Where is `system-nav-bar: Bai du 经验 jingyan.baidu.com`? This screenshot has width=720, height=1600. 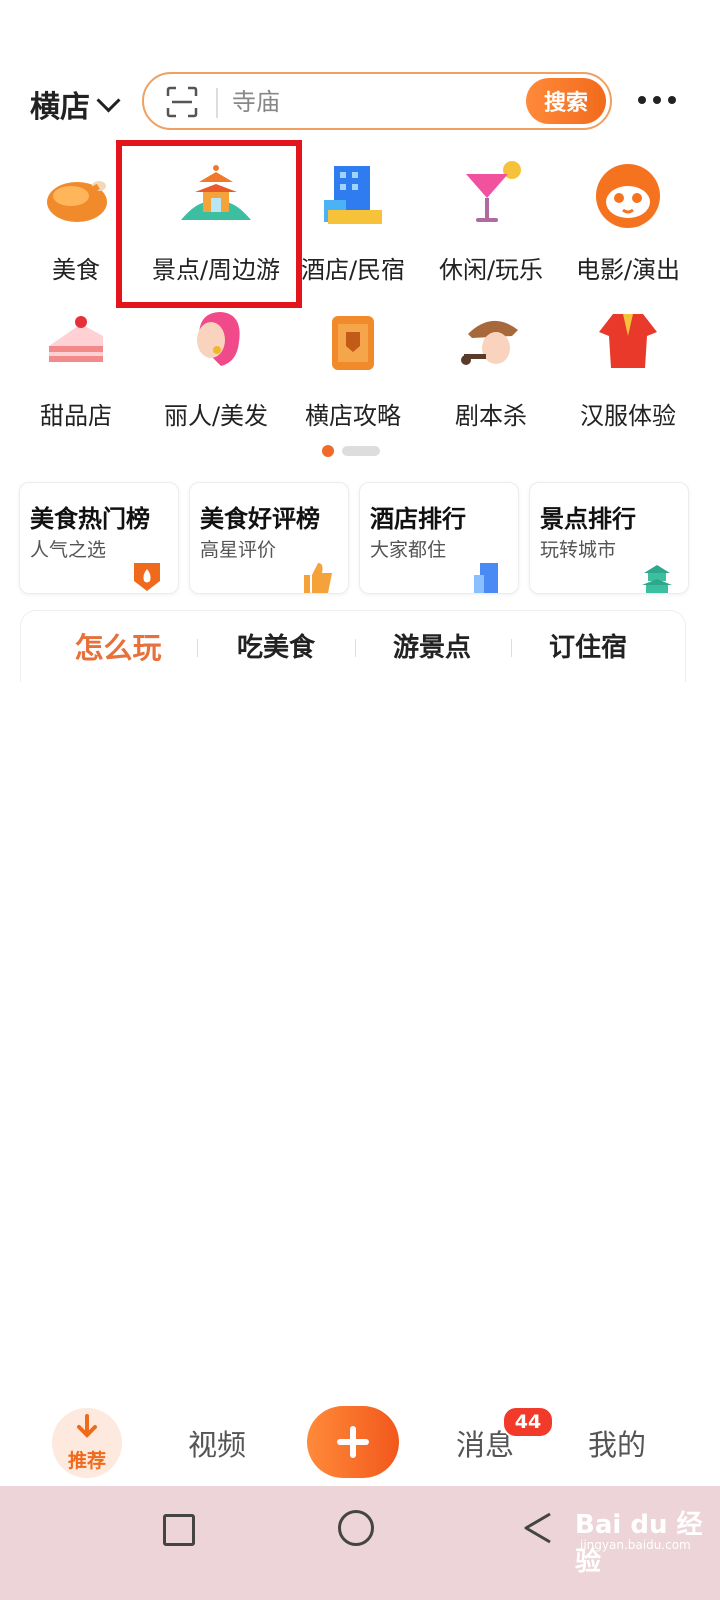
system-nav-bar: Bai du 经验 jingyan.baidu.com is located at coordinates (360, 1543).